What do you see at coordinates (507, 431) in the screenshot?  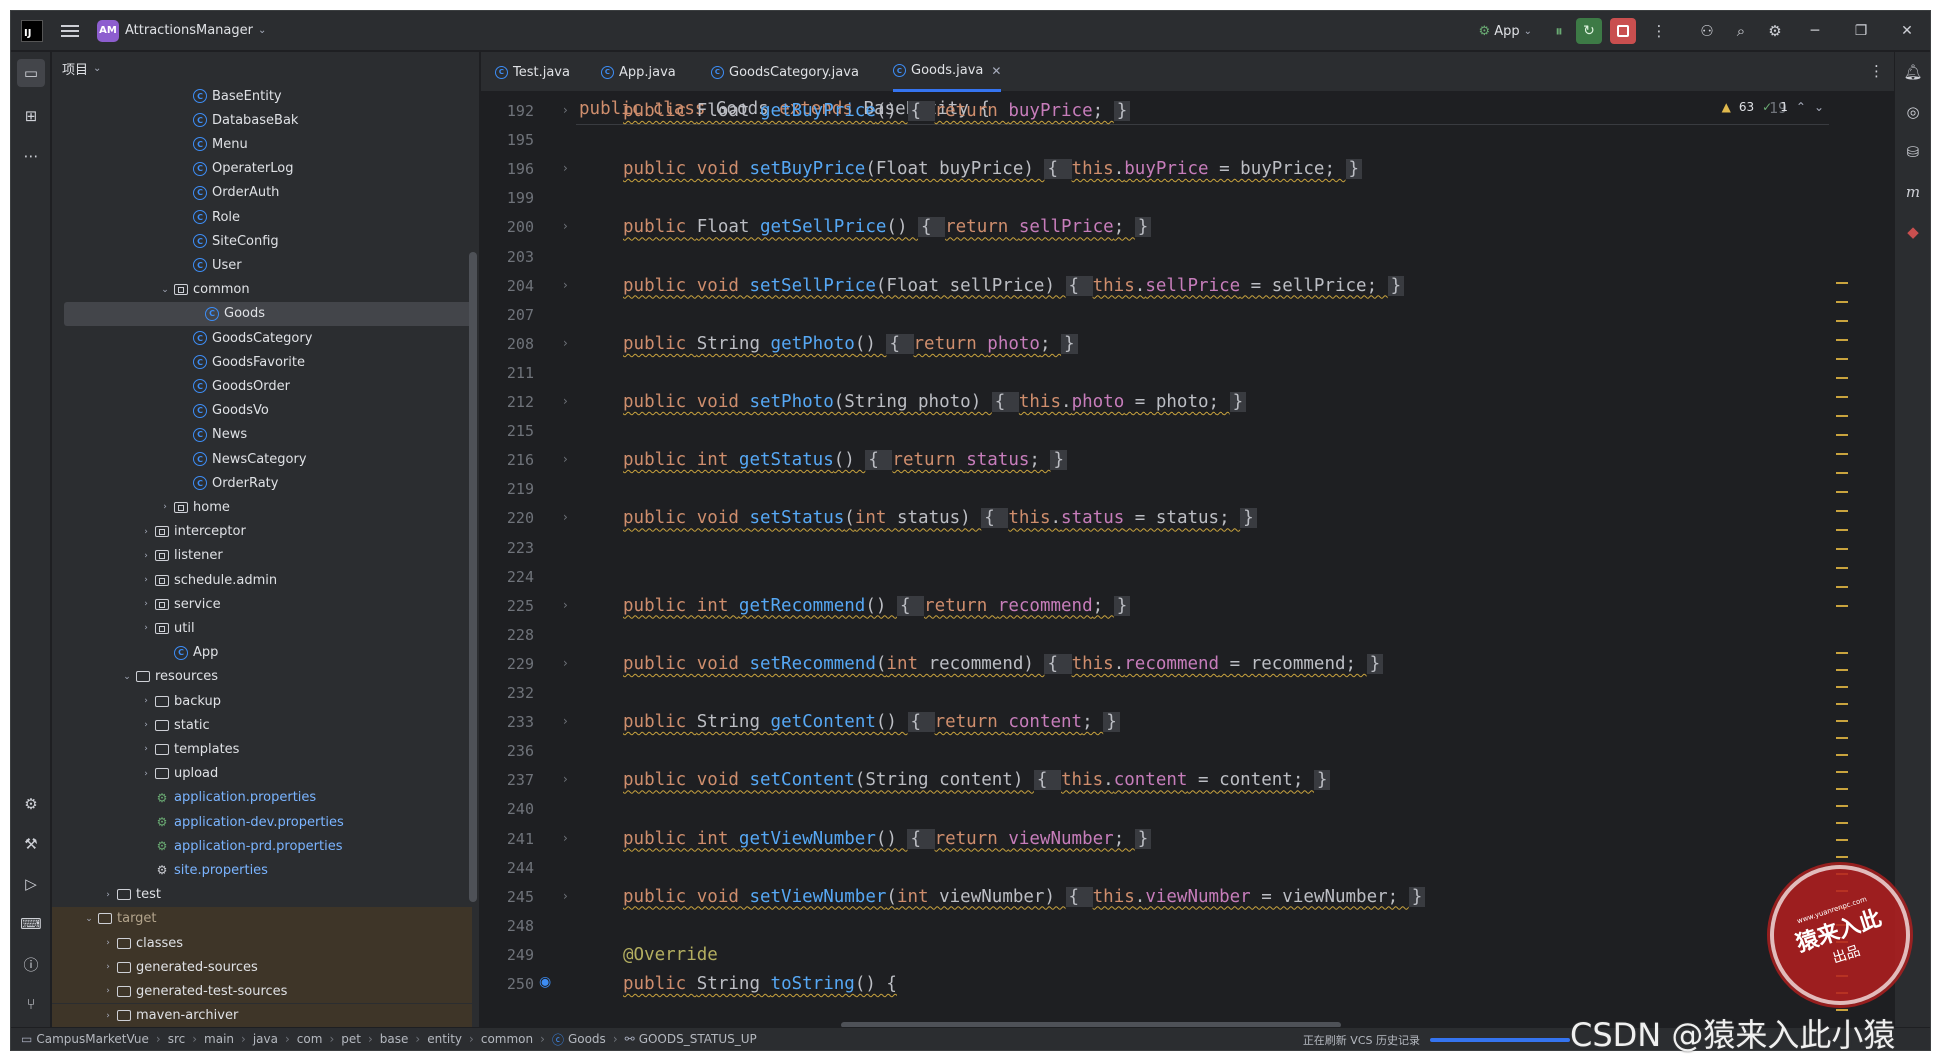 I see `line-number: 215` at bounding box center [507, 431].